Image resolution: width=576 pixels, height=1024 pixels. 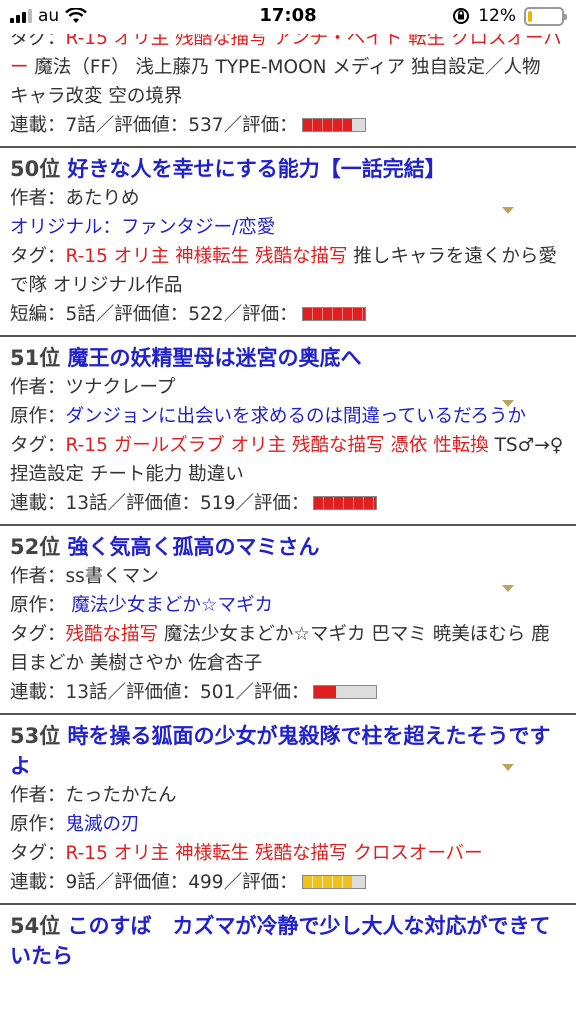 What do you see at coordinates (154, 882) in the screenshot?
I see `stats-text: 連載：9話／評価値：499／評価：` at bounding box center [154, 882].